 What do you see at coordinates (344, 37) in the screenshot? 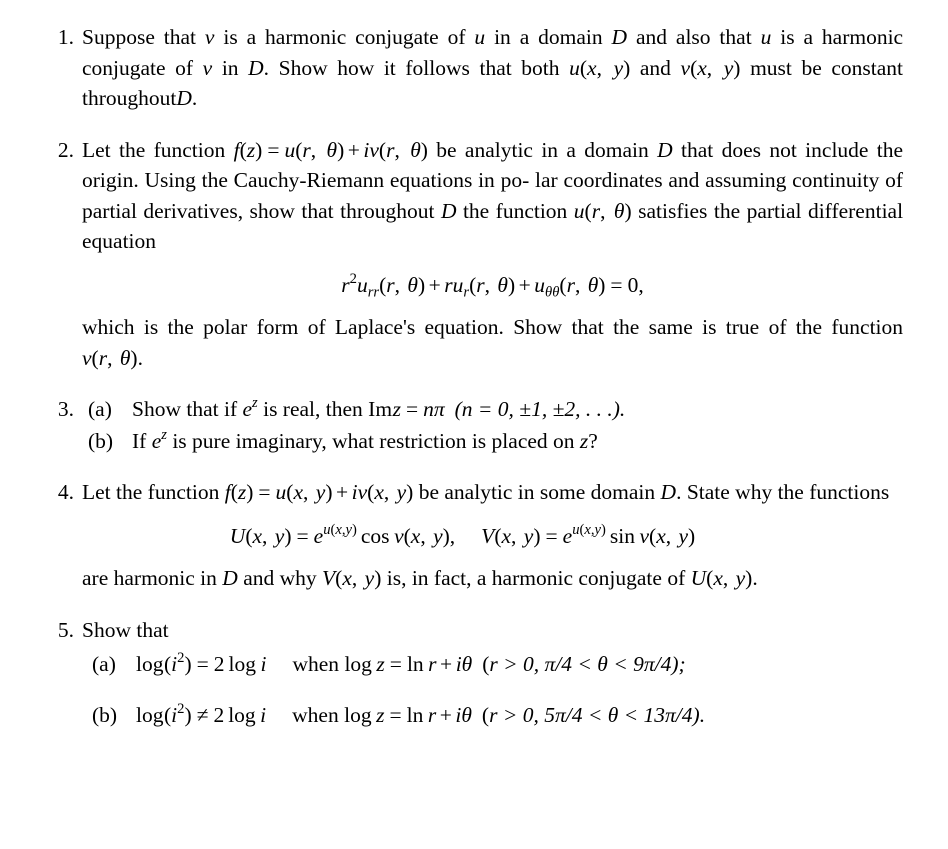
I see `p1-seg-2: is a harmonic conjugate of` at bounding box center [344, 37].